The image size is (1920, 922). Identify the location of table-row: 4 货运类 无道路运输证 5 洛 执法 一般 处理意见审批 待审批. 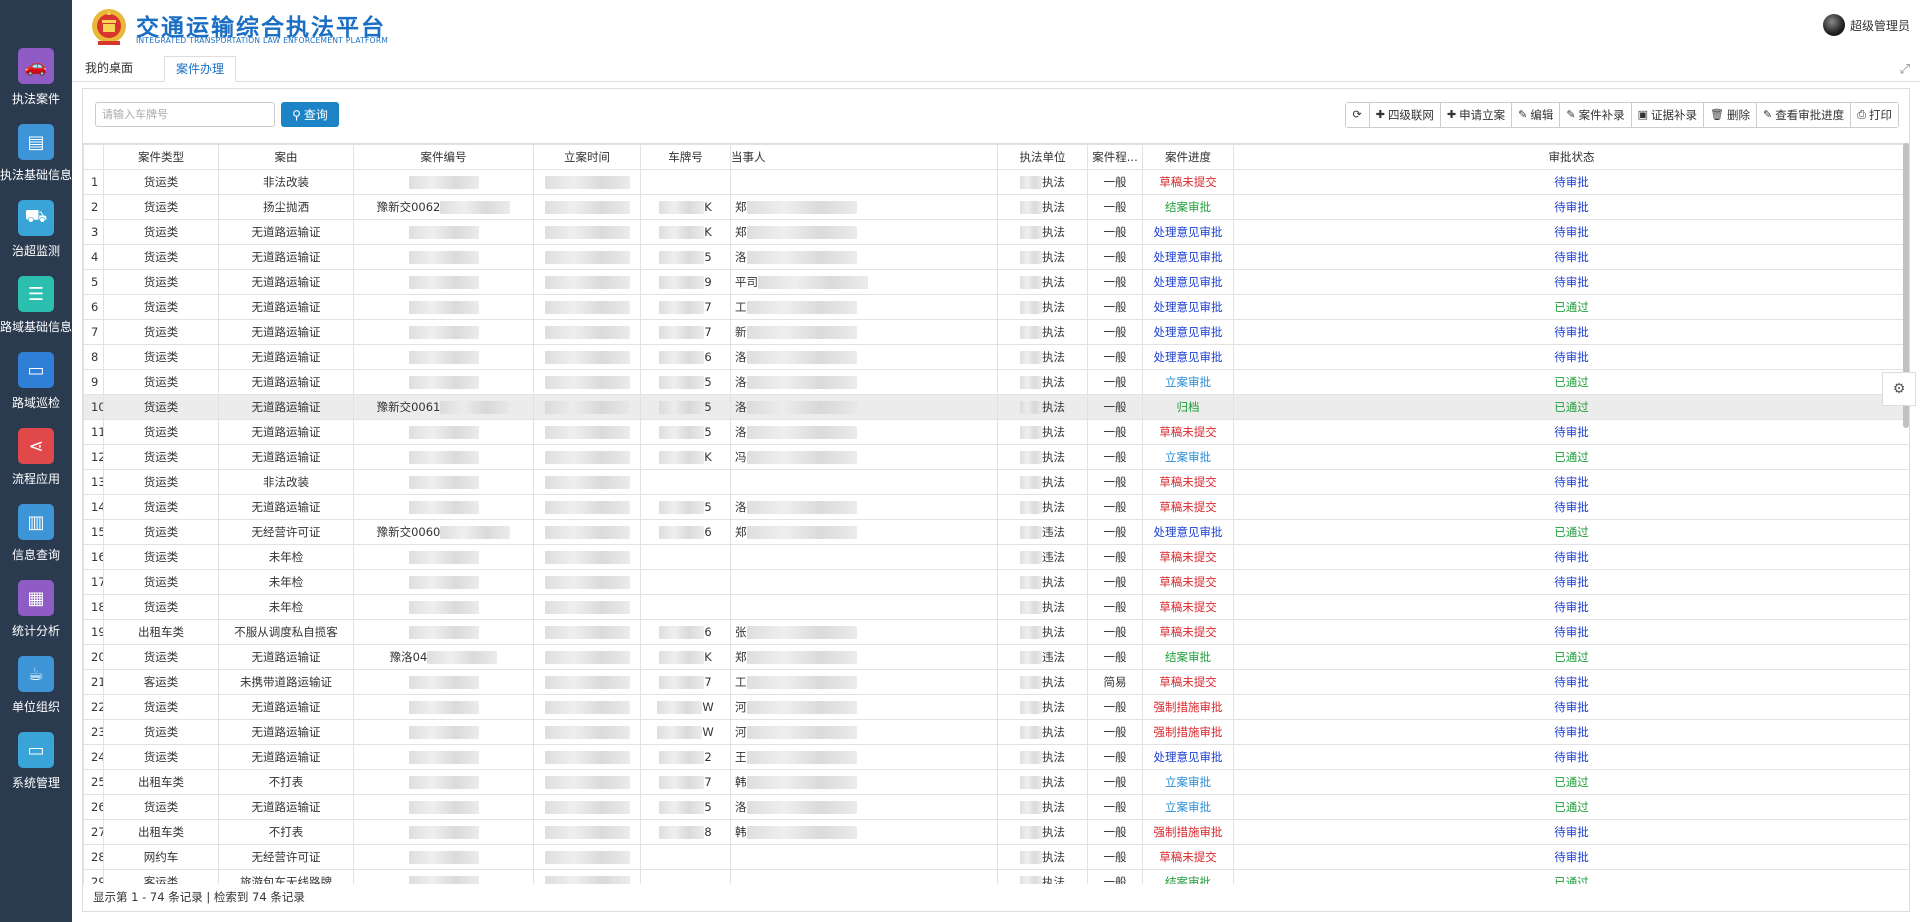
(996, 257).